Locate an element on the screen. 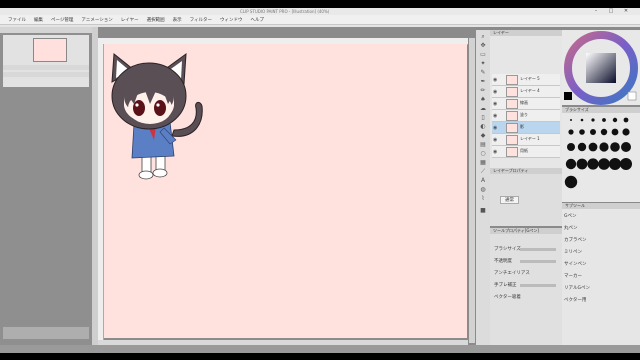 Image resolution: width=640 pixels, height=360 pixels. gradient-tool-icon: ▤ is located at coordinates (483, 145).